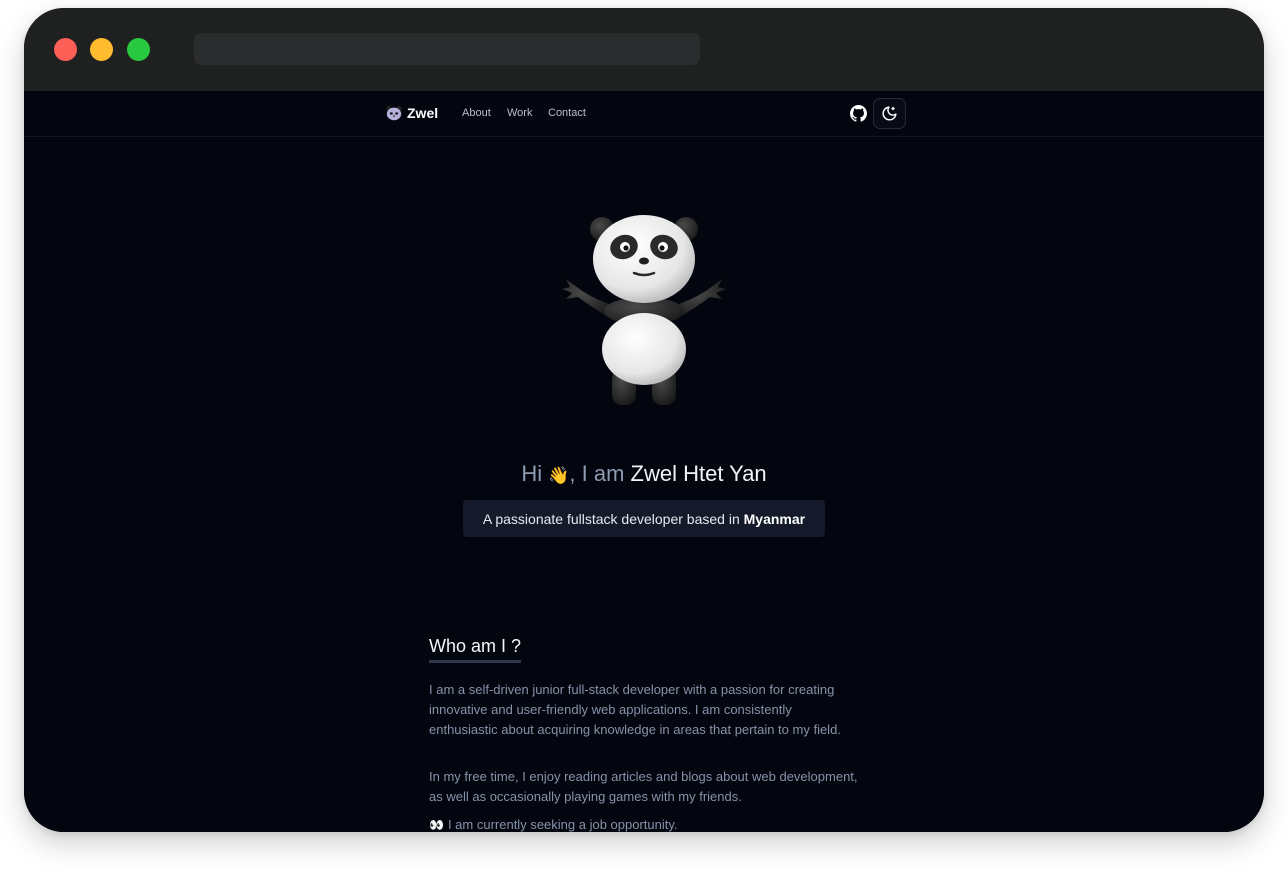 This screenshot has width=1288, height=872. Describe the element at coordinates (476, 113) in the screenshot. I see `nav-link-about: About` at that location.